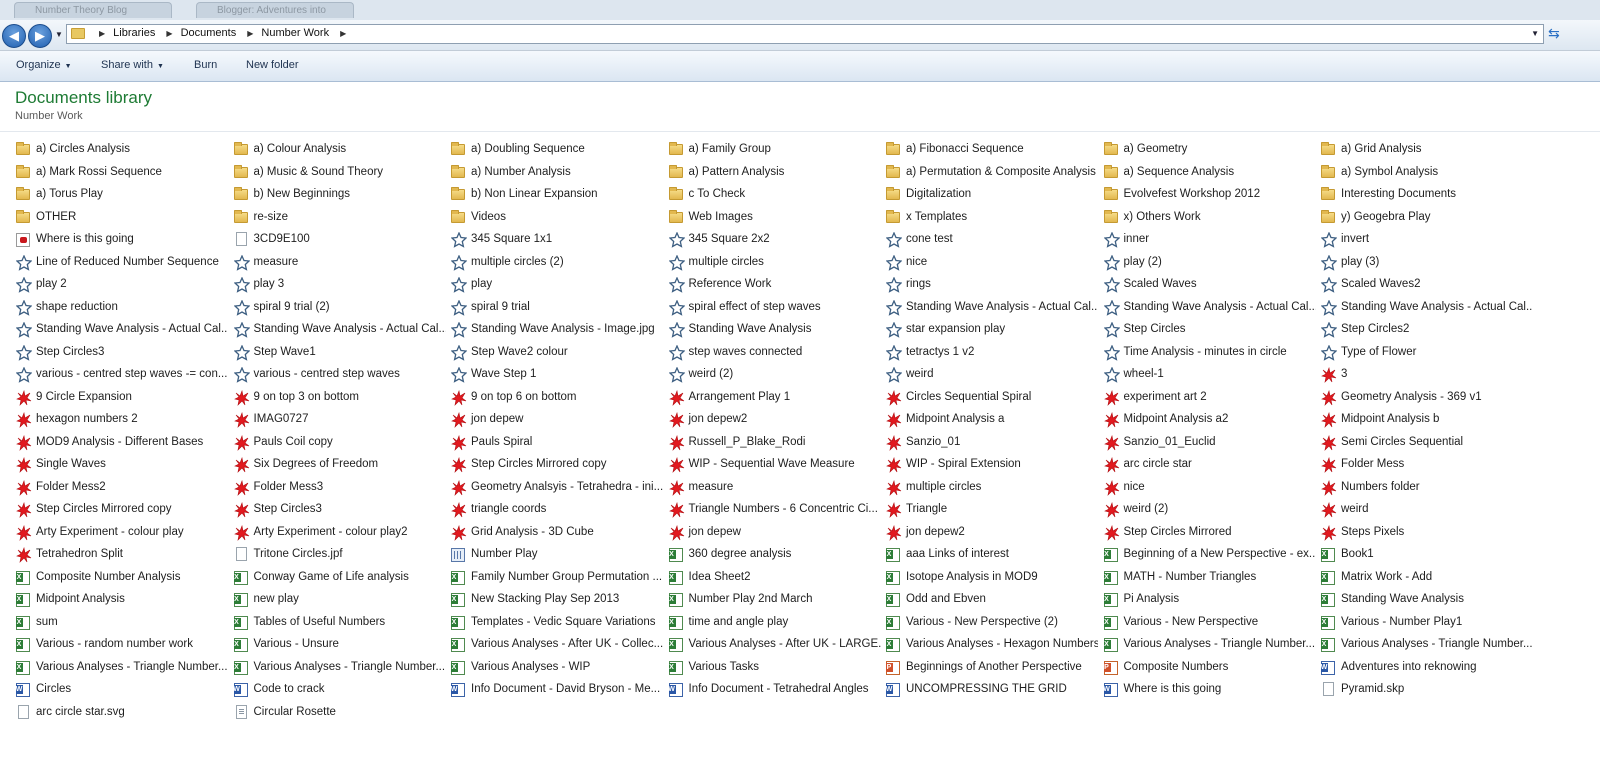 This screenshot has height=777, width=1600. I want to click on folder-item: Interesting Documents, so click(1427, 195).